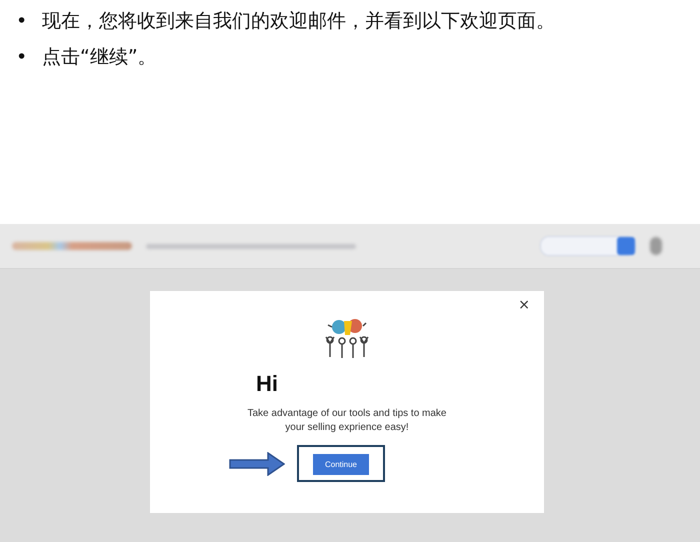  I want to click on arrow-icon, so click(256, 464).